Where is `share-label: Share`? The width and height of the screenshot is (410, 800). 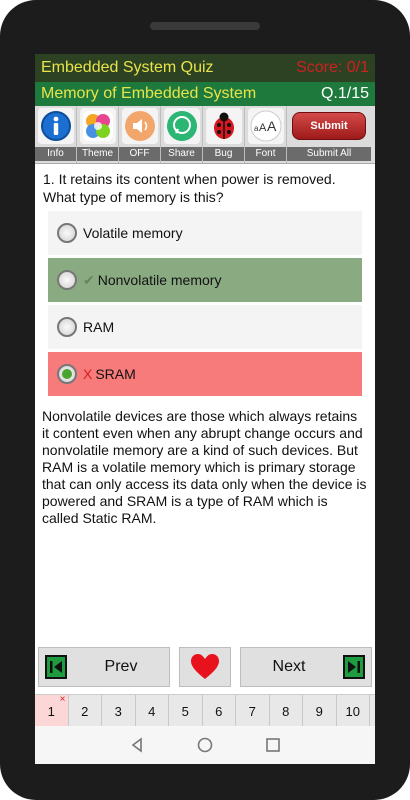 share-label: Share is located at coordinates (181, 154).